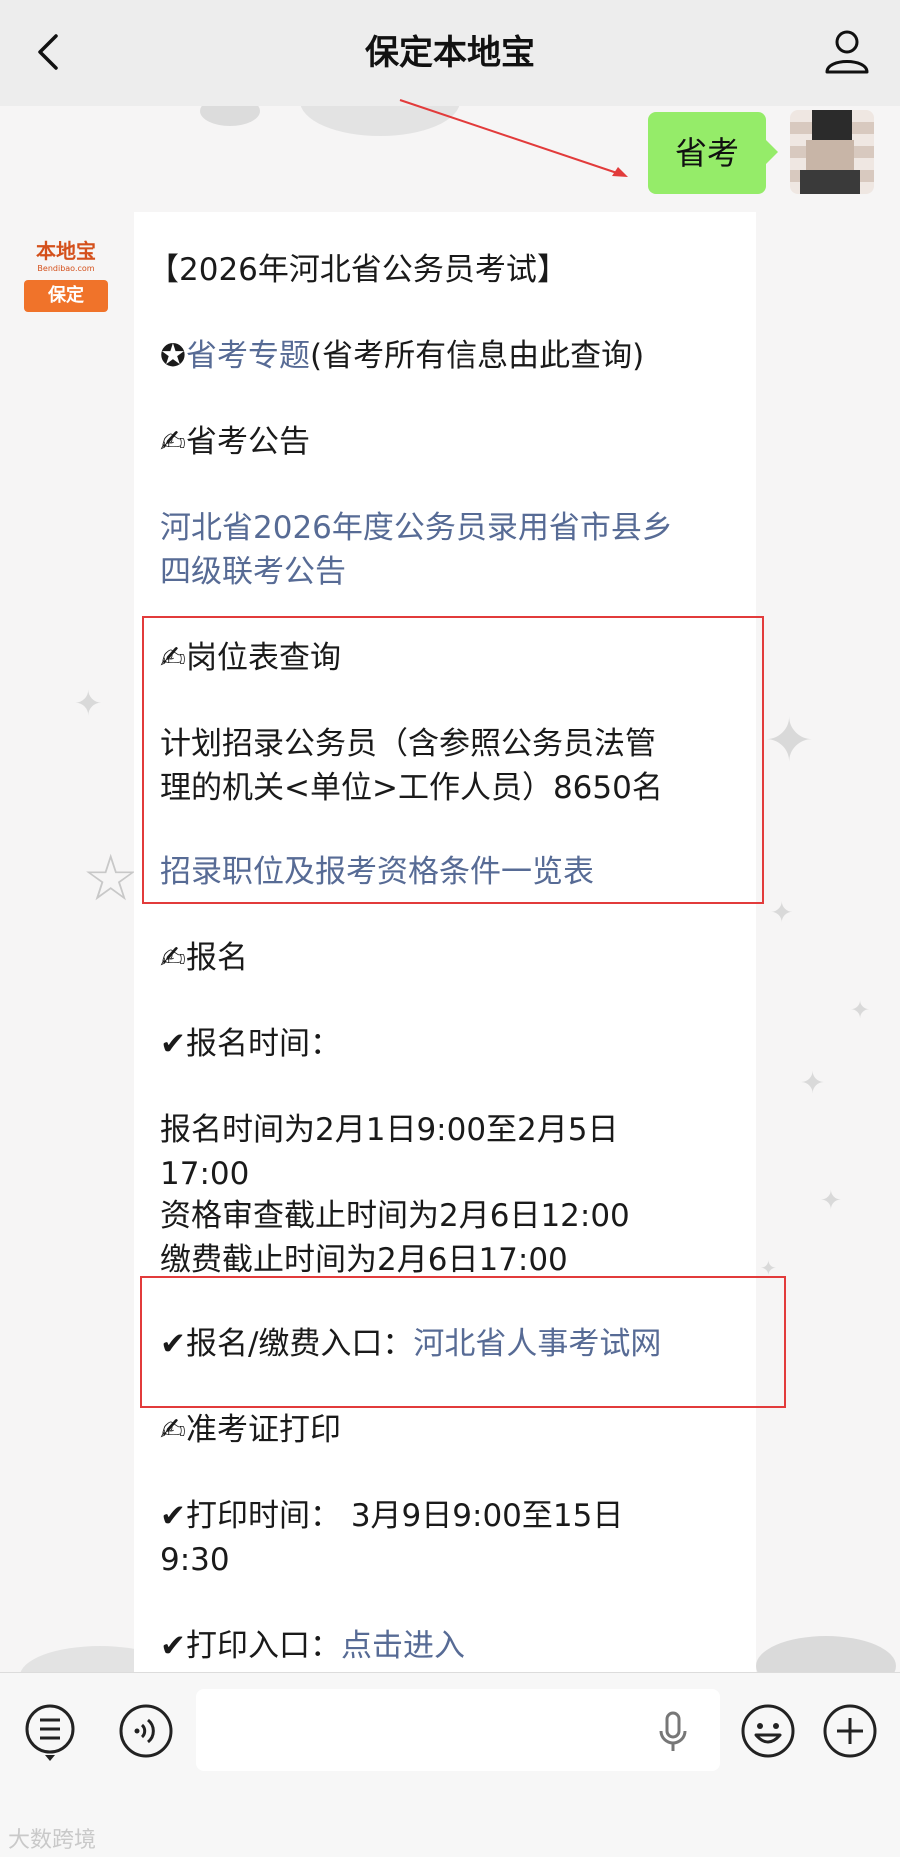  I want to click on watermark: 大数跨境, so click(52, 1840).